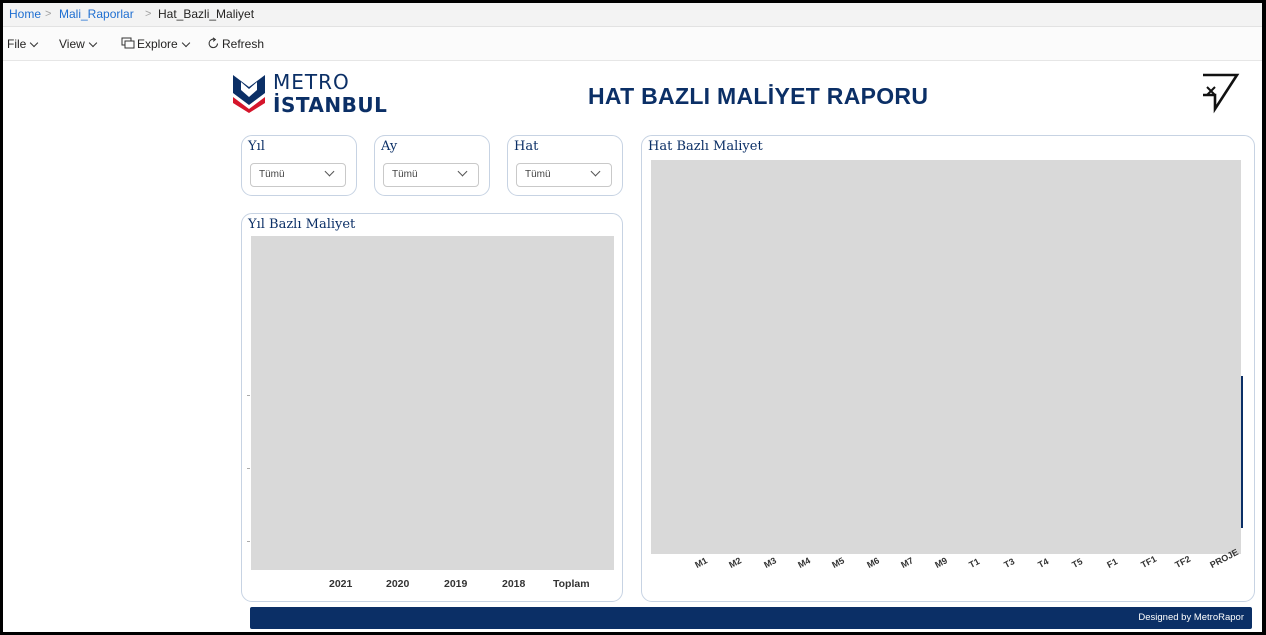 This screenshot has height=635, width=1266. Describe the element at coordinates (341, 584) in the screenshot. I see `x-axis-label: 2021` at that location.